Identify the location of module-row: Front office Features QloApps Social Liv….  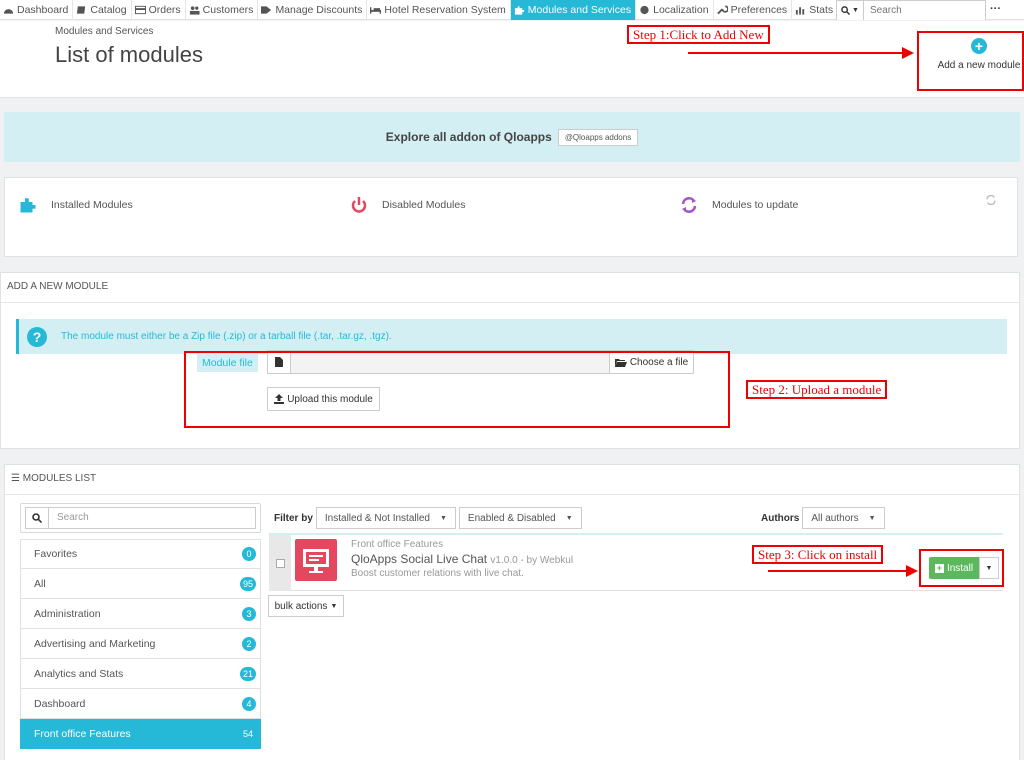
(636, 562).